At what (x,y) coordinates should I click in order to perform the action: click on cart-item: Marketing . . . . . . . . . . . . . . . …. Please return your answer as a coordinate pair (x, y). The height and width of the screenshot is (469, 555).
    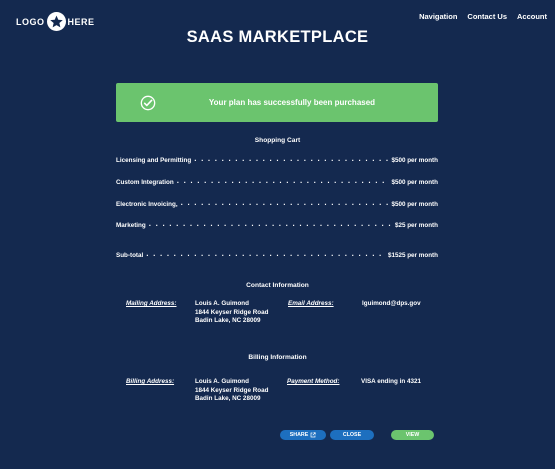
    Looking at the image, I should click on (277, 225).